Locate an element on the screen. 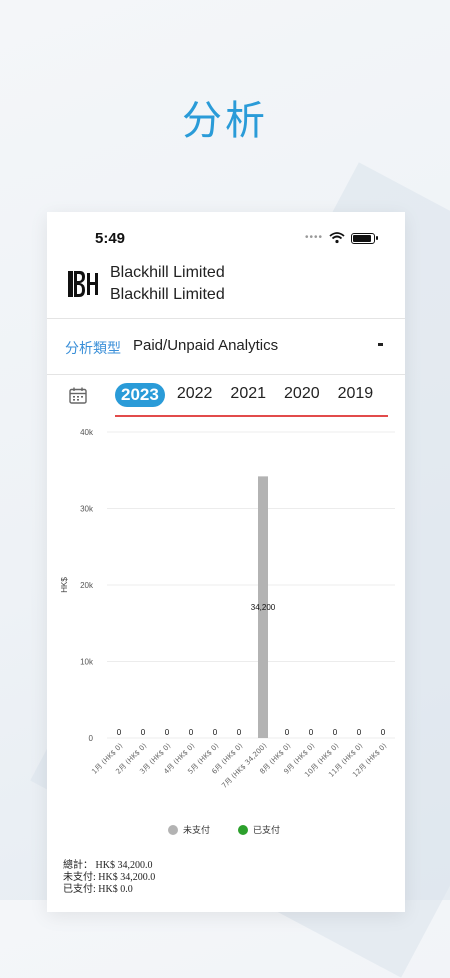 The width and height of the screenshot is (450, 978). page-title: 分析 is located at coordinates (225, 121).